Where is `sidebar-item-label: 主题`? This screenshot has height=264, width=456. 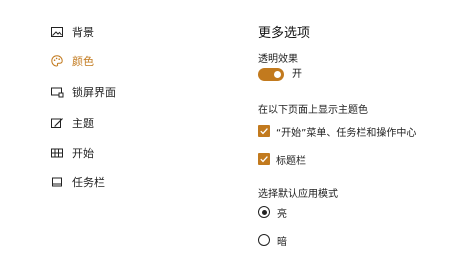 sidebar-item-label: 主题 is located at coordinates (83, 123).